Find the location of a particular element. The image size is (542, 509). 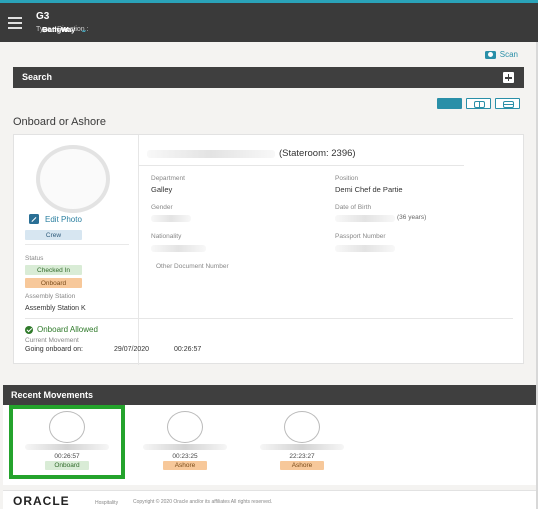

edit-photo-label: Edit Photo is located at coordinates (63, 219).